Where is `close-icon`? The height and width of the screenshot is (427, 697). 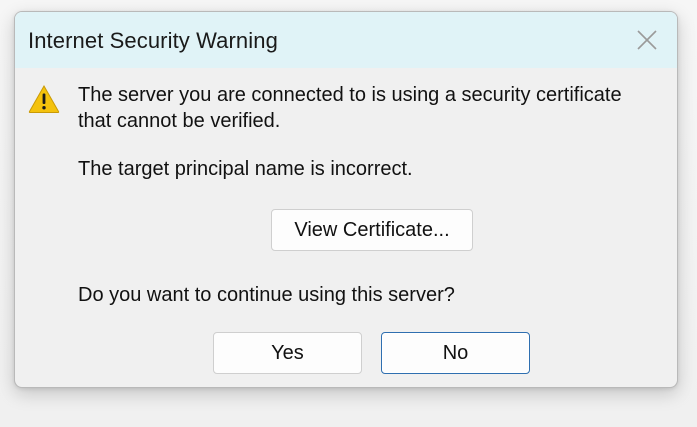 close-icon is located at coordinates (647, 40).